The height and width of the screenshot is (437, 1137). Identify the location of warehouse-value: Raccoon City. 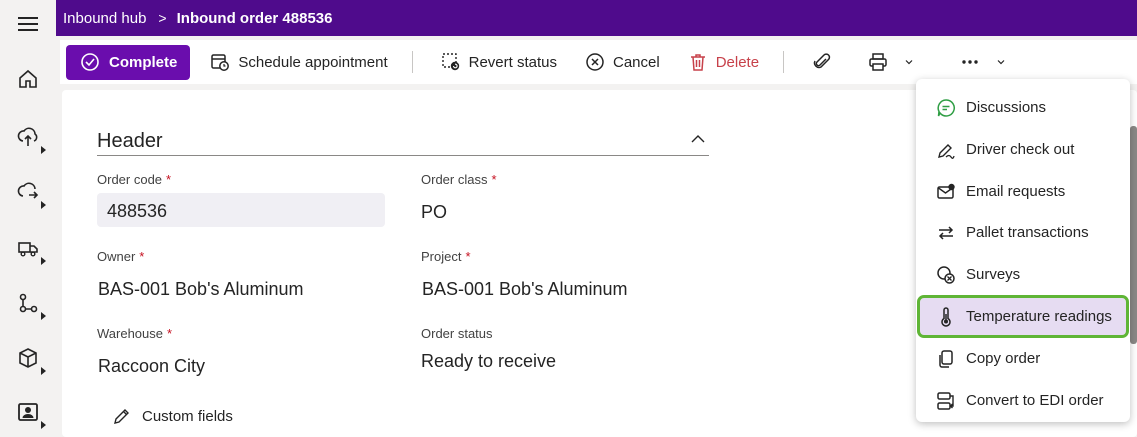
(151, 366).